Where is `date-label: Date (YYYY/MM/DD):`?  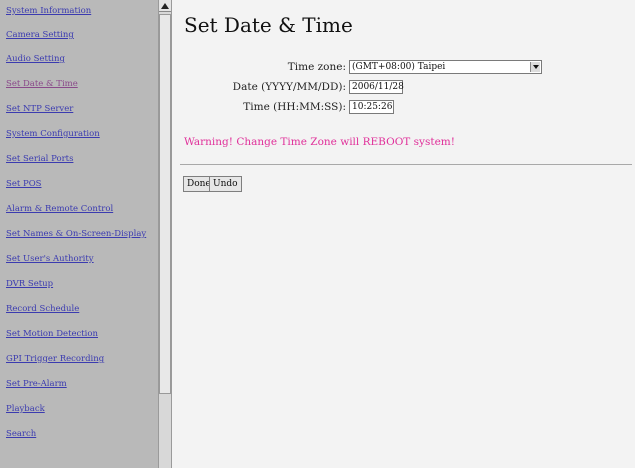
date-label: Date (YYYY/MM/DD): is located at coordinates (289, 87).